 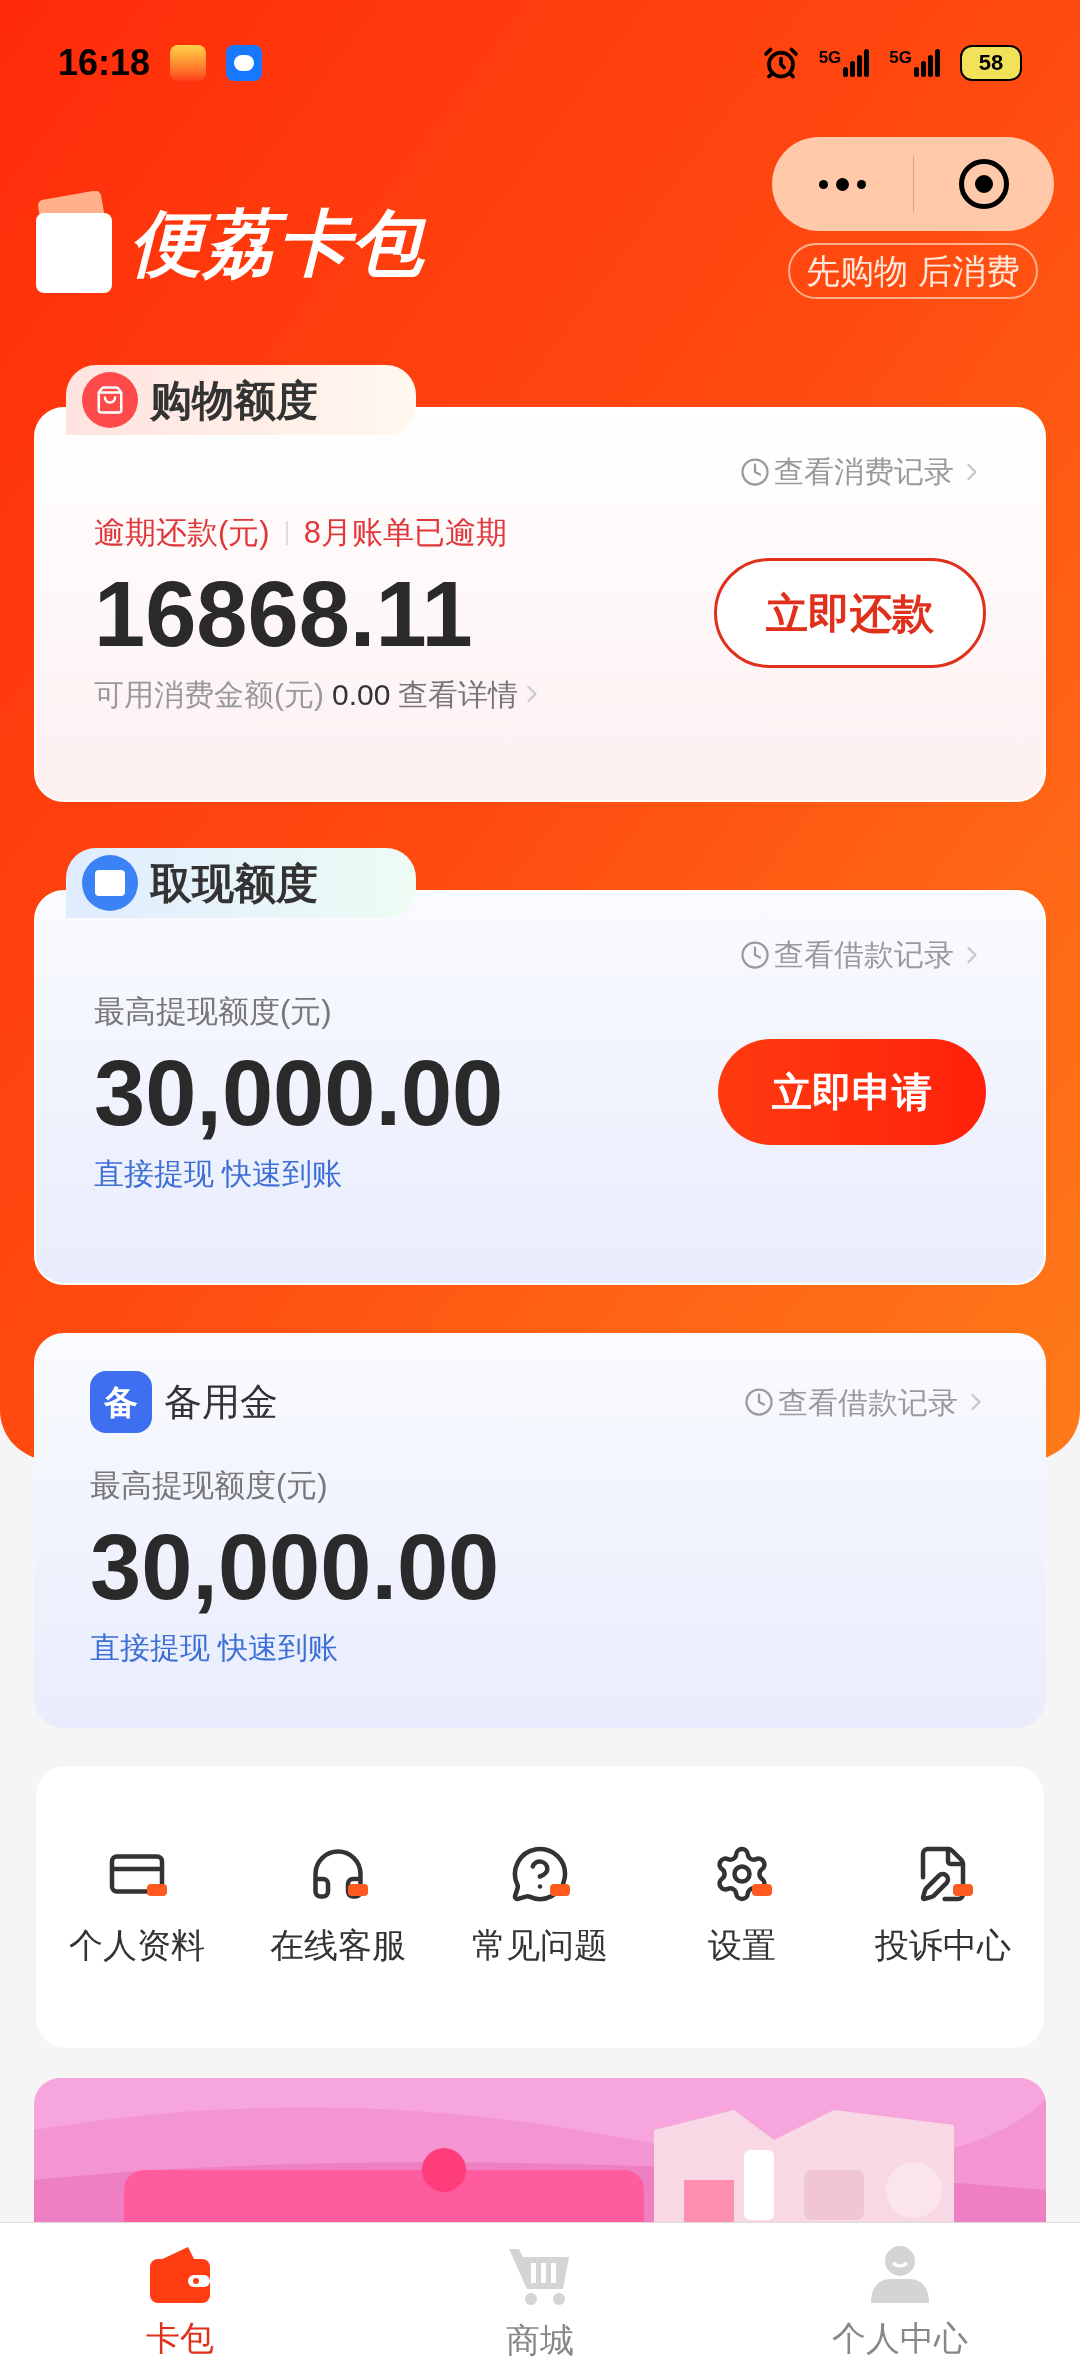 I want to click on overdue-amount: 16868.11, so click(x=284, y=614).